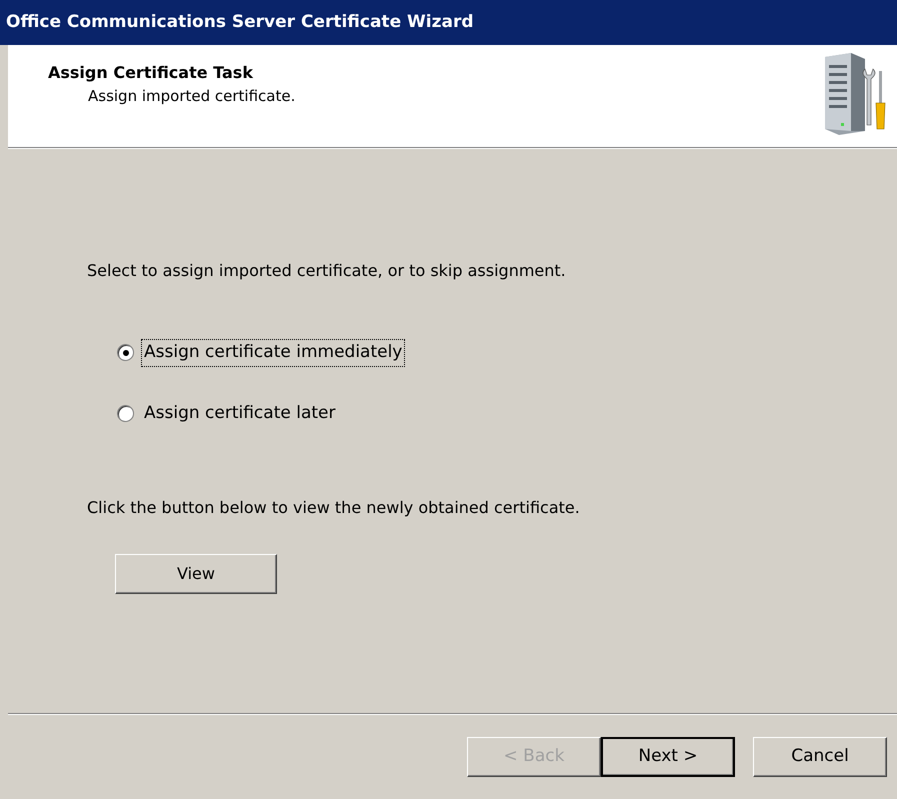 The height and width of the screenshot is (799, 897). Describe the element at coordinates (151, 73) in the screenshot. I see `header-title: Assign Certificate Task` at that location.